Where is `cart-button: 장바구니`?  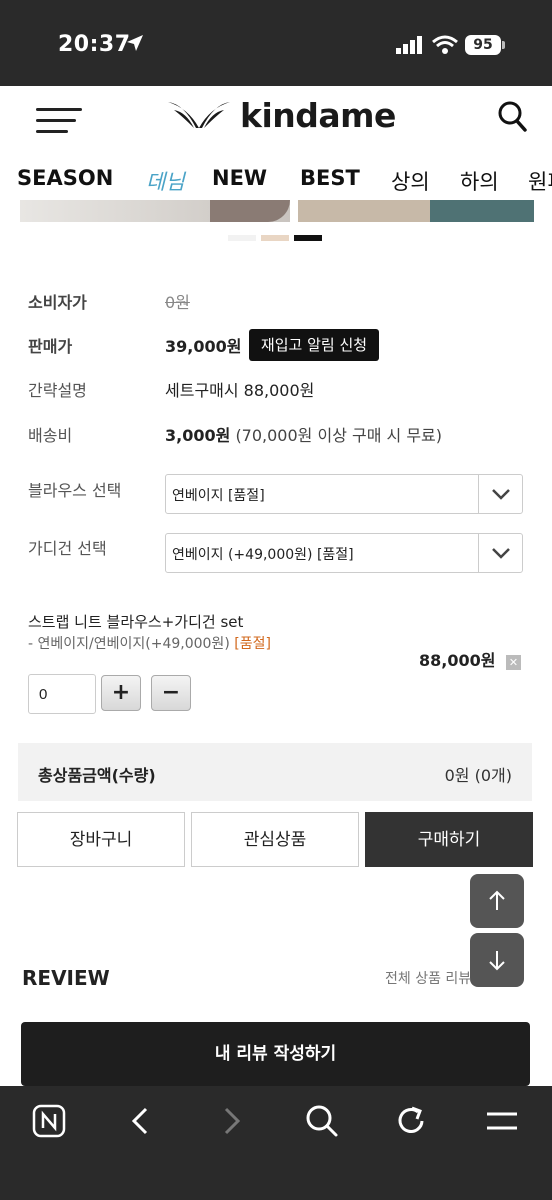
cart-button: 장바구니 is located at coordinates (101, 839).